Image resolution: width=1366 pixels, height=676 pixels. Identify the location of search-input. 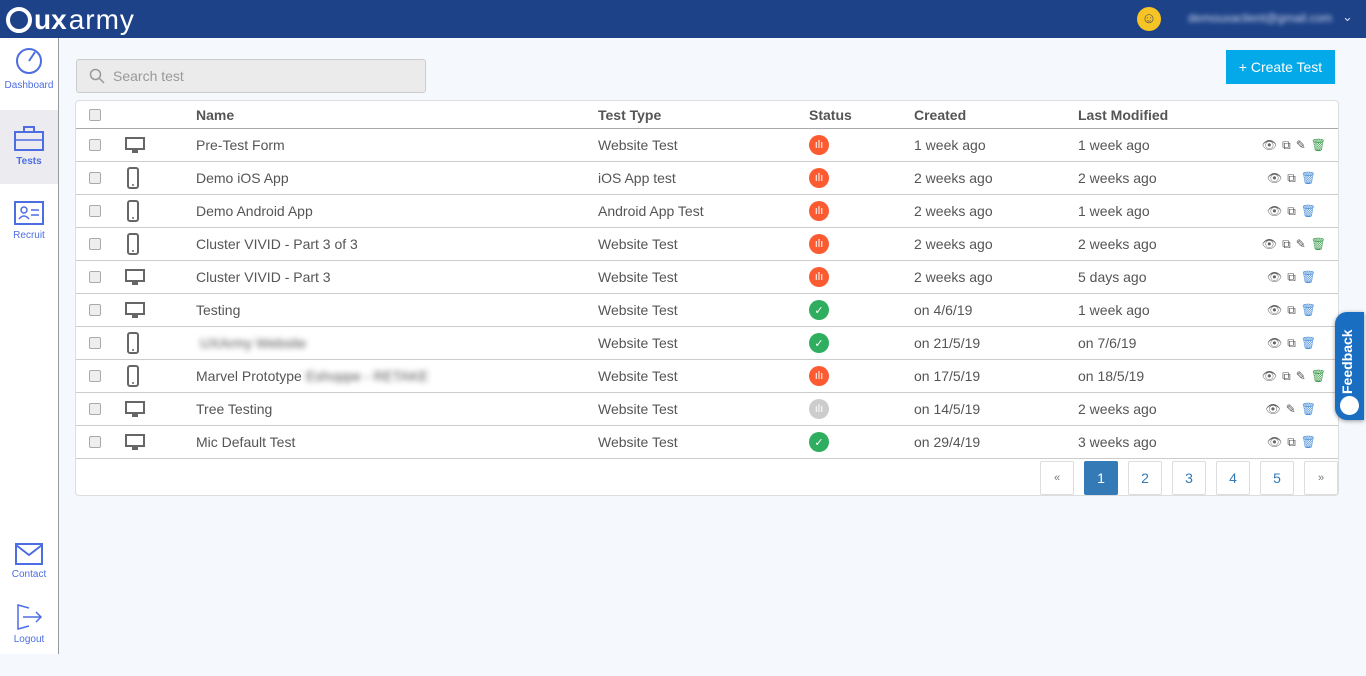
(263, 76).